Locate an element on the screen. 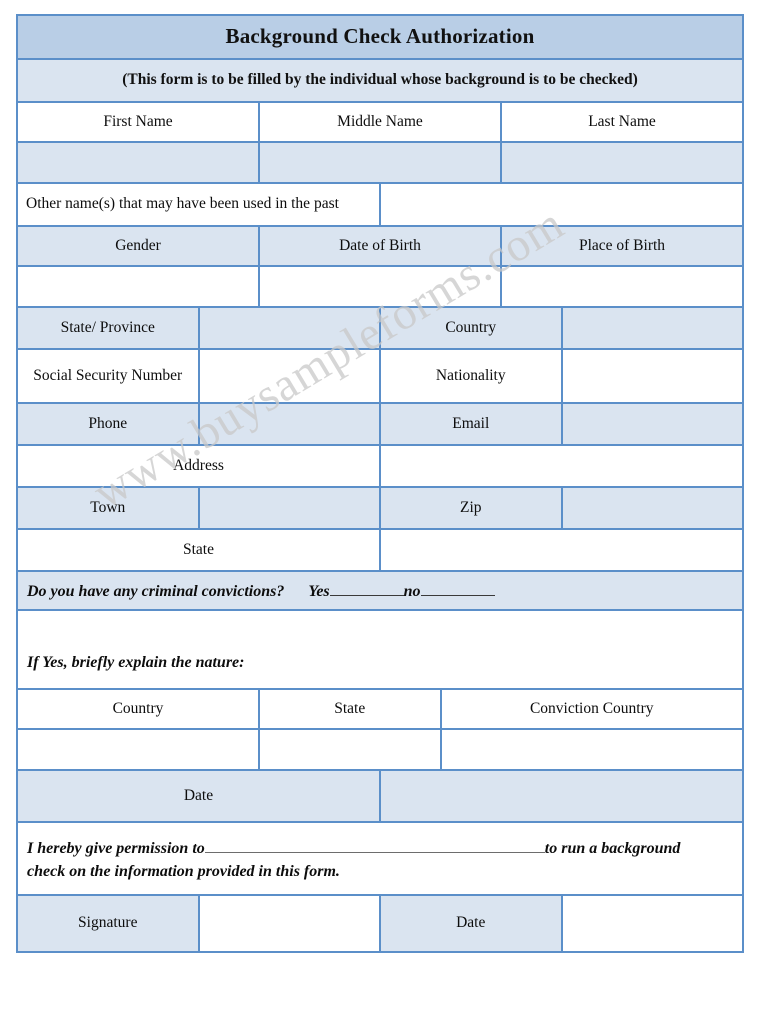 This screenshot has height=1024, width=760. name-input-row is located at coordinates (380, 162).